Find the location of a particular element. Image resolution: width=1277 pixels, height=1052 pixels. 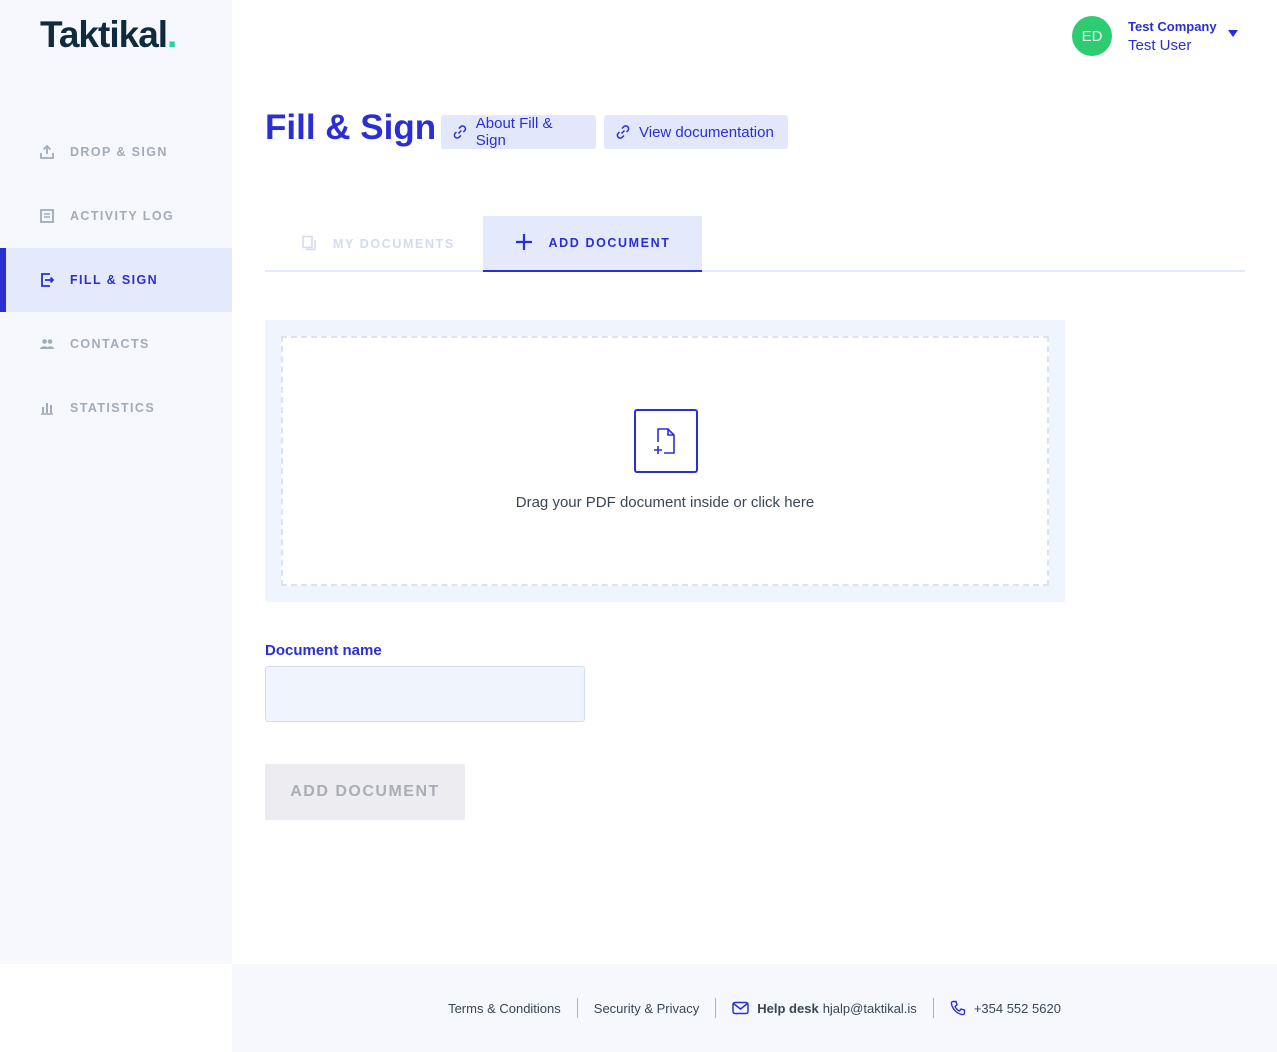

helpdesk-label: Help desk is located at coordinates (788, 1008).